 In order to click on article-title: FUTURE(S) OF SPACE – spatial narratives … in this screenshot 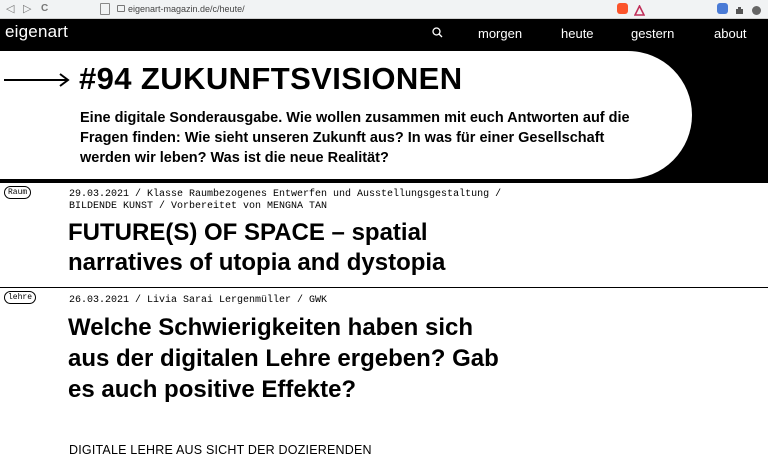, I will do `click(308, 248)`.